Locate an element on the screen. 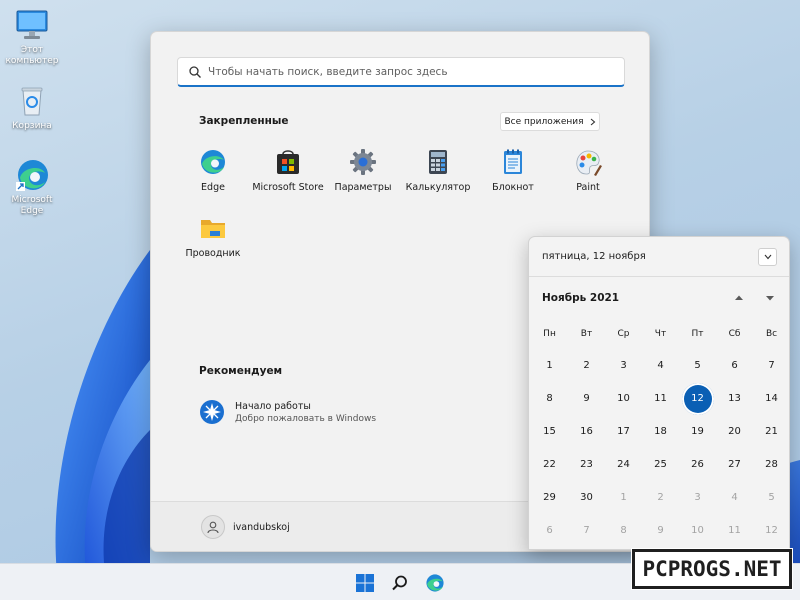 The height and width of the screenshot is (600, 800). calendar-day-today: 12 is located at coordinates (697, 398).